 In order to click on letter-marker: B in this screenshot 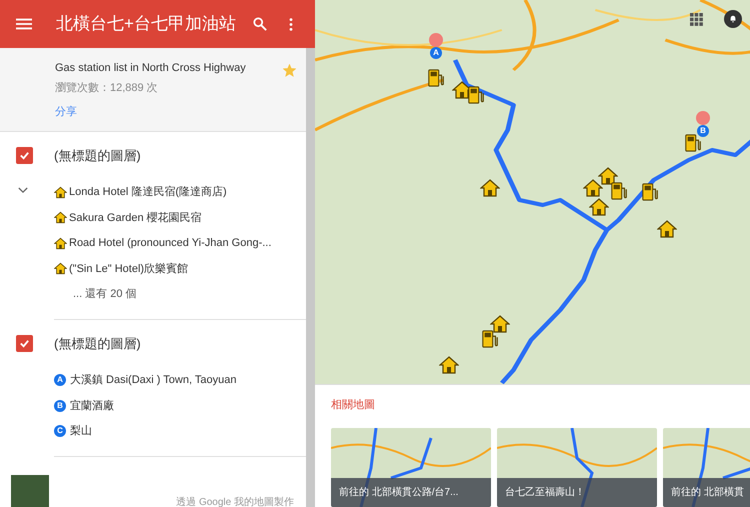, I will do `click(60, 406)`.